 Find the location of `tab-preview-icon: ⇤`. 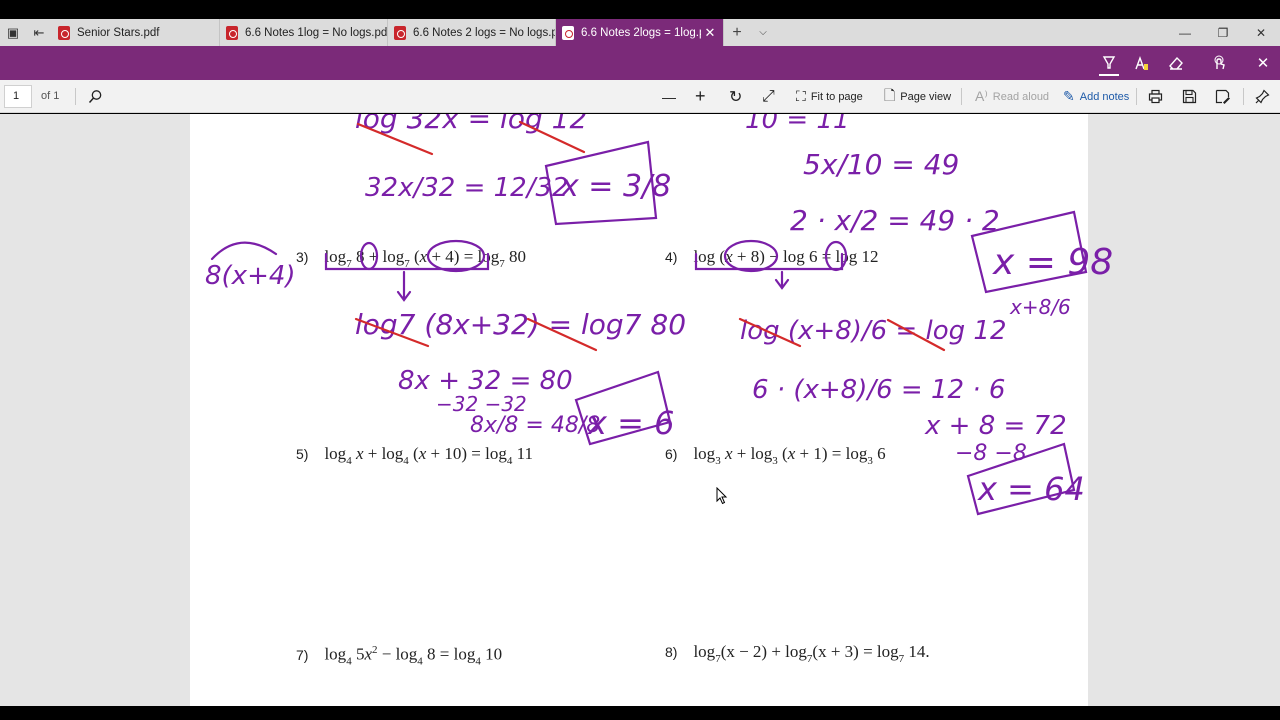

tab-preview-icon: ⇤ is located at coordinates (39, 32).